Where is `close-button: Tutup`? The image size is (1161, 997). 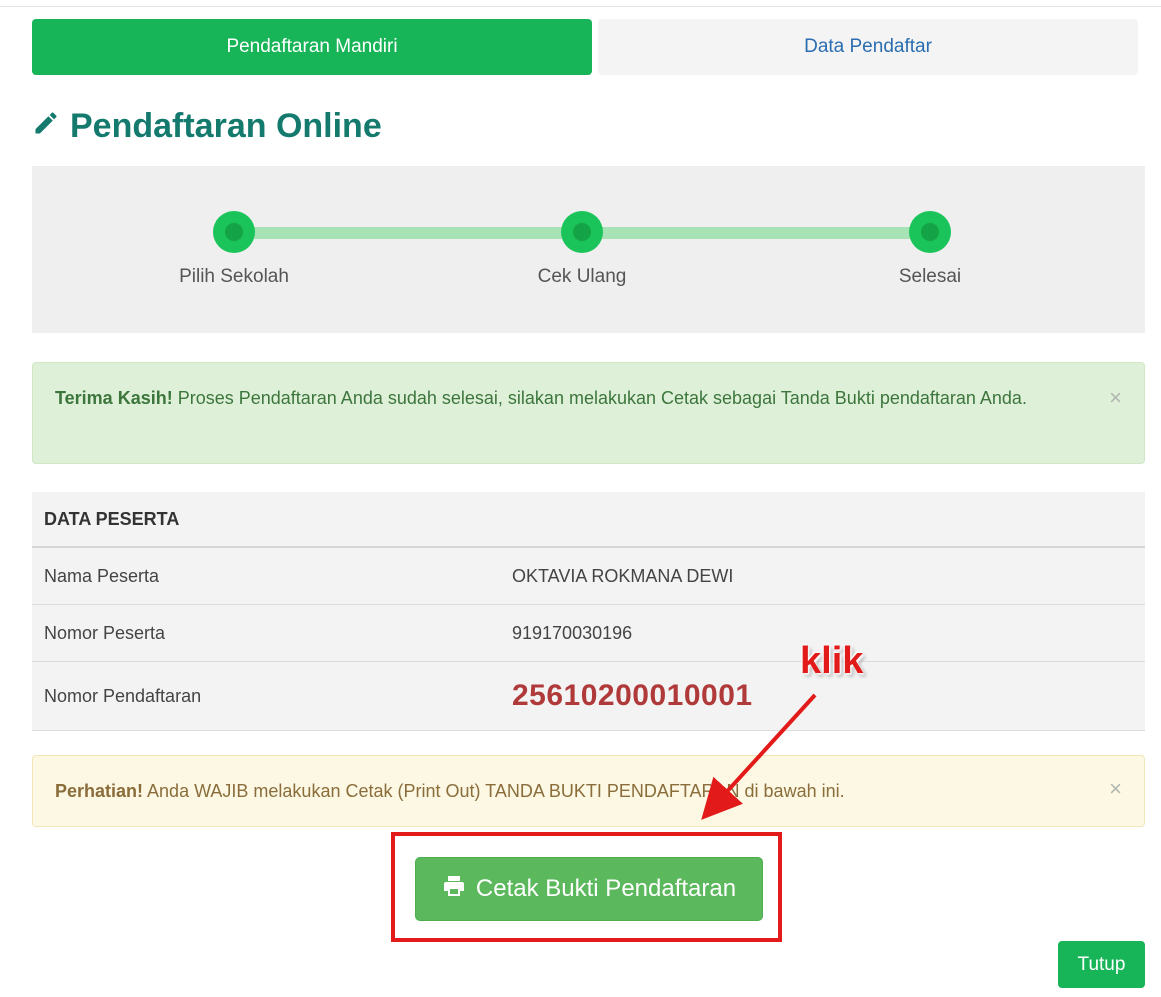 close-button: Tutup is located at coordinates (1101, 964).